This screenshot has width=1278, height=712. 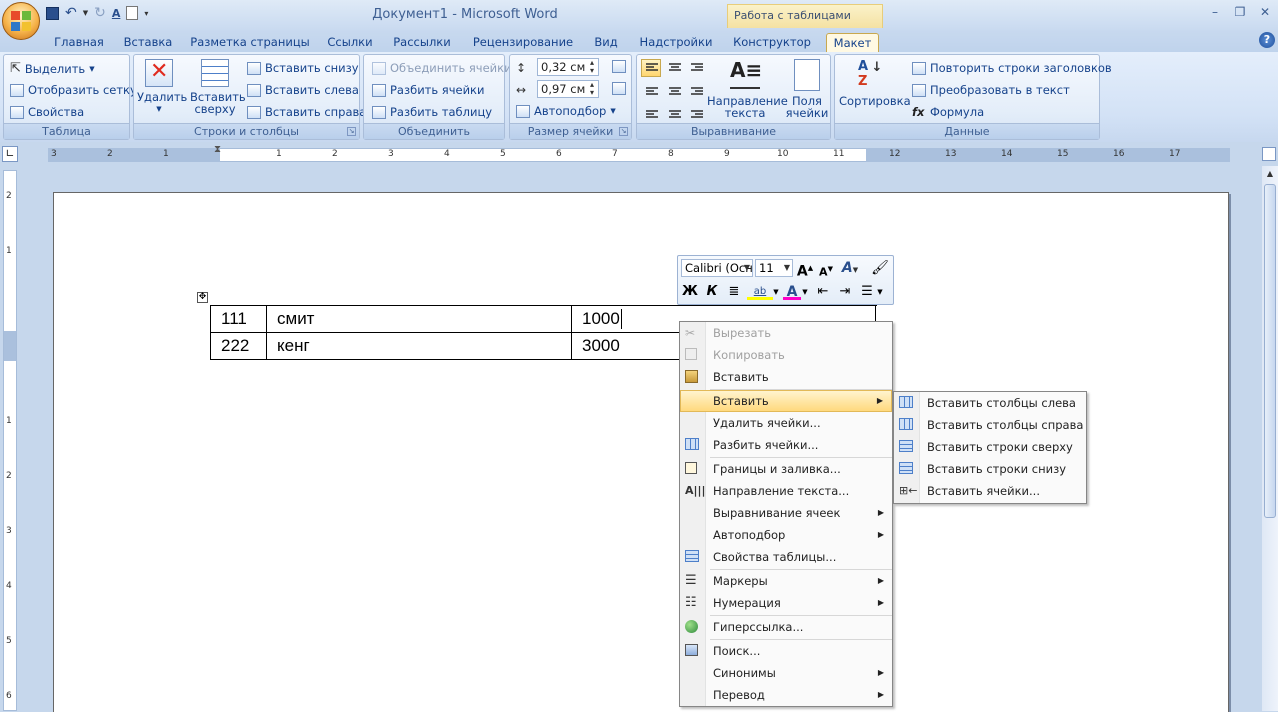 What do you see at coordinates (47, 112) in the screenshot?
I see `properties-button: Свойства` at bounding box center [47, 112].